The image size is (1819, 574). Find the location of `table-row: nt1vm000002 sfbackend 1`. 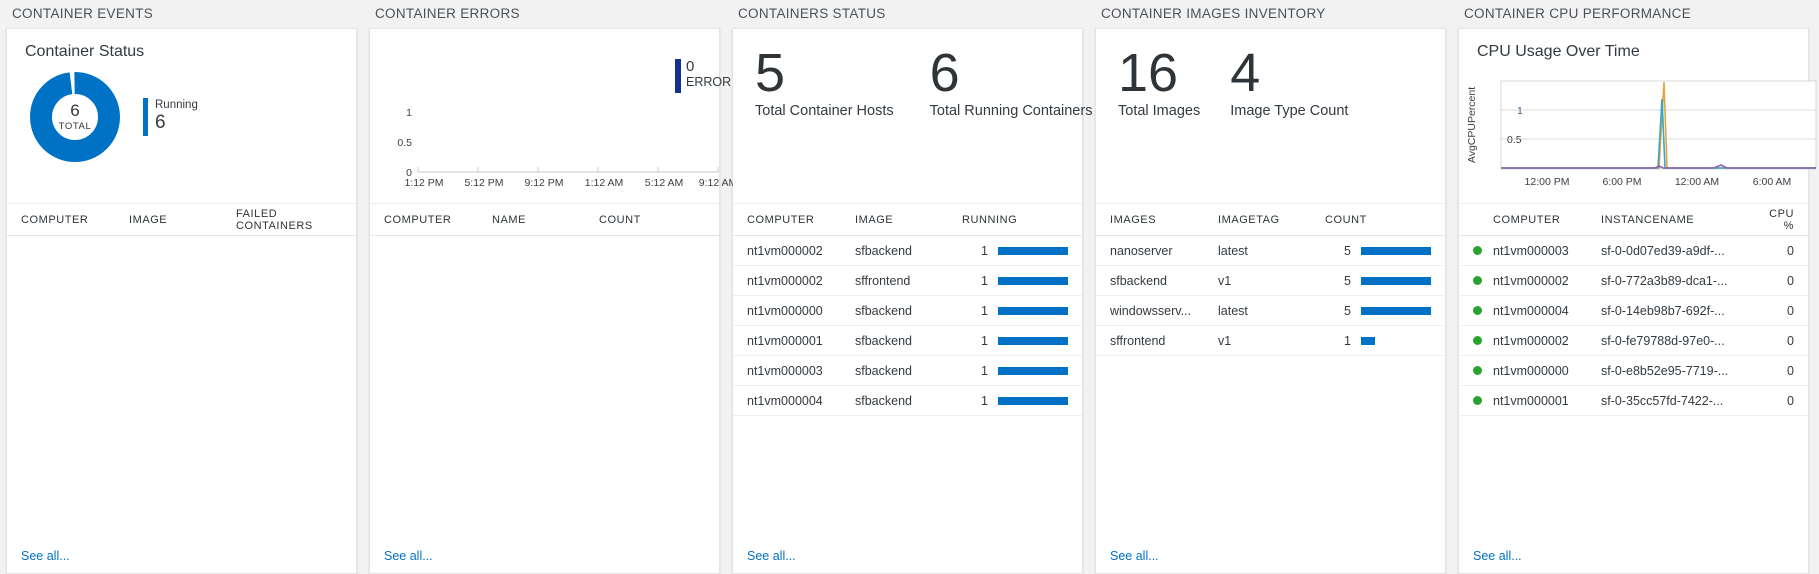

table-row: nt1vm000002 sfbackend 1 is located at coordinates (907, 251).